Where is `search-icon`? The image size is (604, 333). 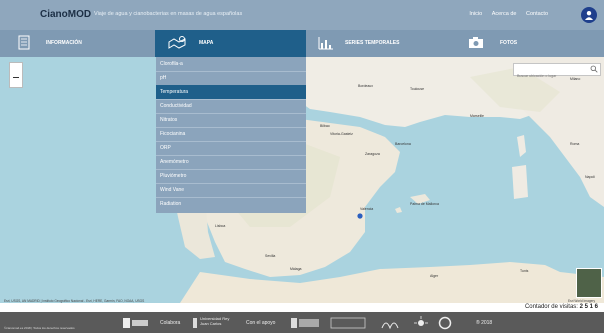 search-icon is located at coordinates (594, 69).